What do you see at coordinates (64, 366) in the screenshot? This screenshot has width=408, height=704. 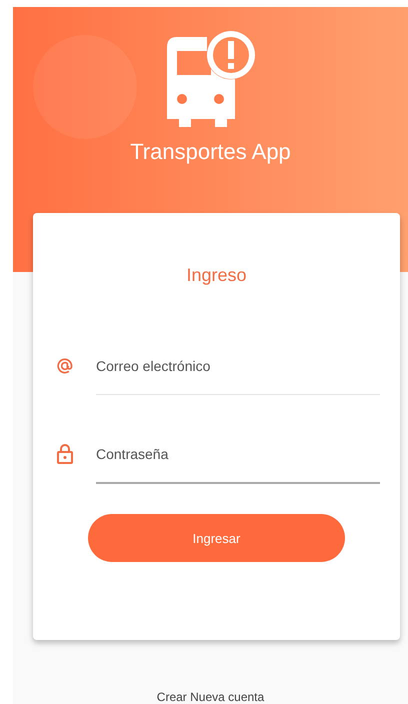 I see `at-sign-icon` at bounding box center [64, 366].